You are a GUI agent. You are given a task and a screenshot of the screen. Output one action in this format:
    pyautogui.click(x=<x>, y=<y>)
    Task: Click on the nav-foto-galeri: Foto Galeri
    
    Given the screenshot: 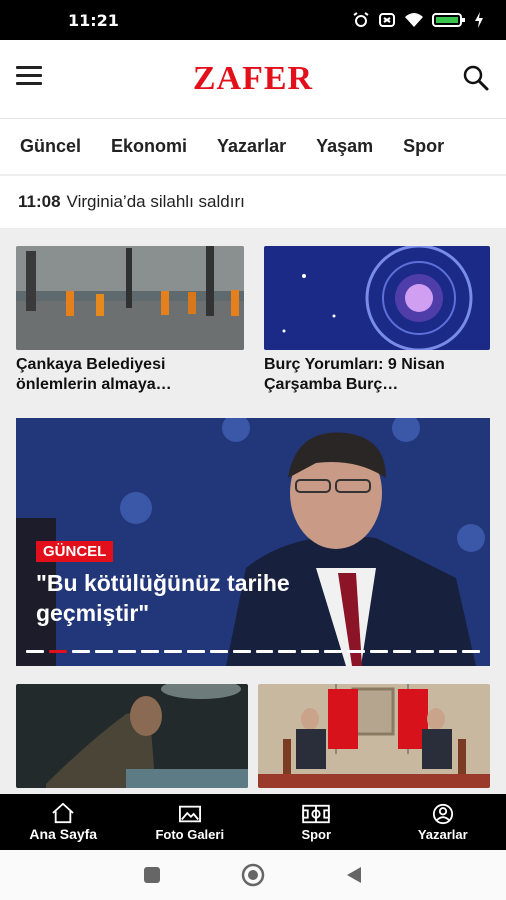 What is the action you would take?
    pyautogui.click(x=190, y=822)
    